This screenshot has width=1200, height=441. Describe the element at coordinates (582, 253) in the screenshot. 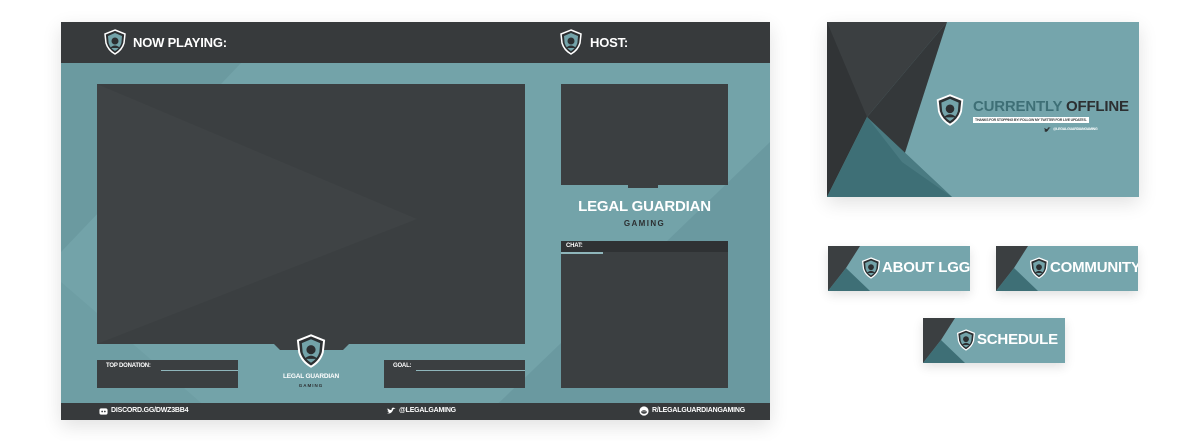

I see `chat-accent-line` at that location.